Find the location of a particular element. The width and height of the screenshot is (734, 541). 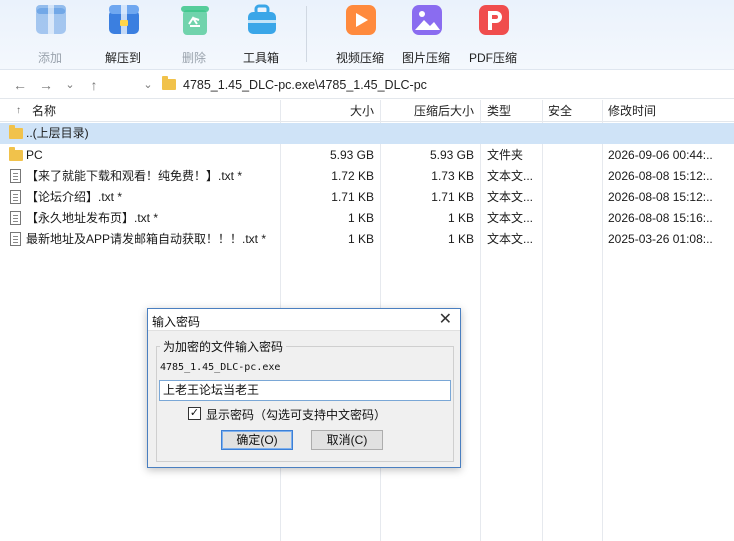

row-name: 【永久地址发布页】.txt * is located at coordinates (92, 218).